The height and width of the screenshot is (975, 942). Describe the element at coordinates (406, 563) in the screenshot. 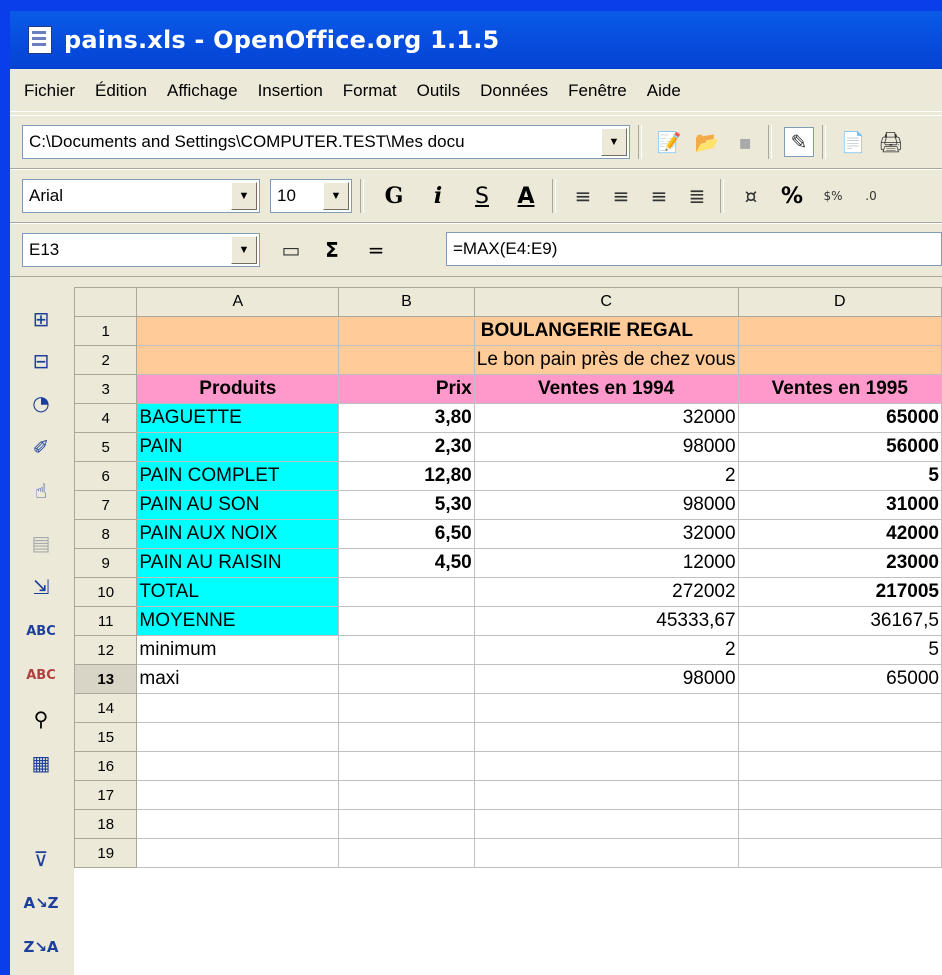

I see `cell-b: 4,50` at that location.